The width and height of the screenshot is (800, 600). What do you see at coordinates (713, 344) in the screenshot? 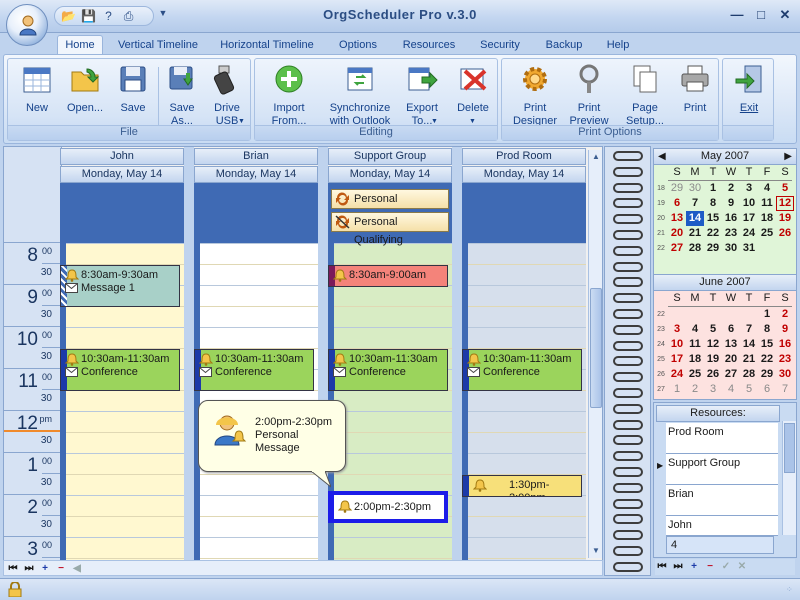
I see `calendar-day: 12` at bounding box center [713, 344].